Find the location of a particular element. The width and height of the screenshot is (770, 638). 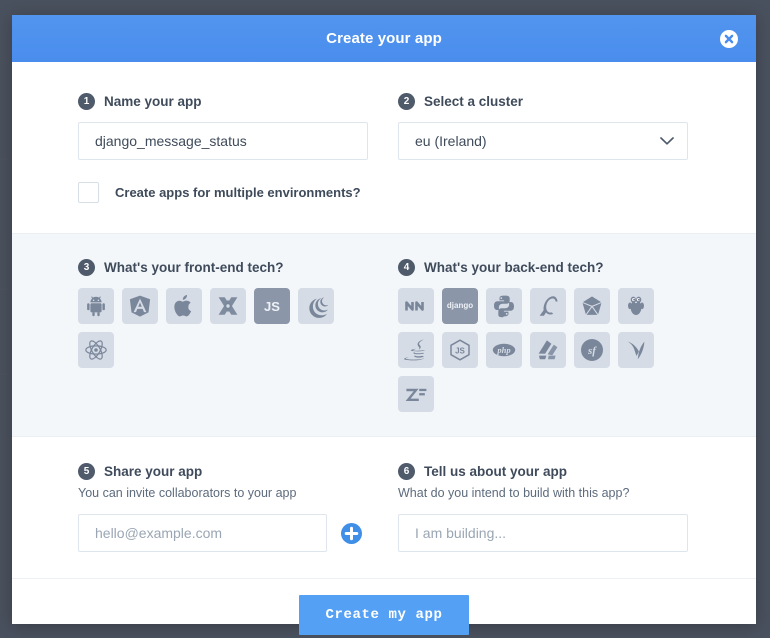

step-5-subtitle: You can invite collaborators to your app is located at coordinates (187, 493).